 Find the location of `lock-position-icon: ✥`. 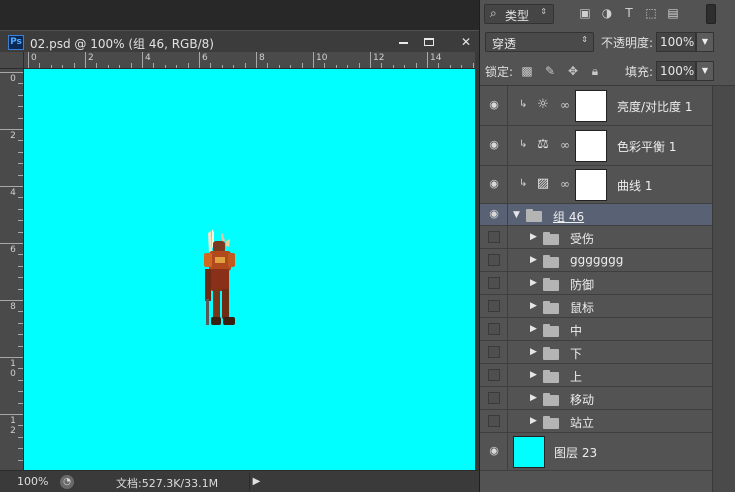

lock-position-icon: ✥ is located at coordinates (573, 71).